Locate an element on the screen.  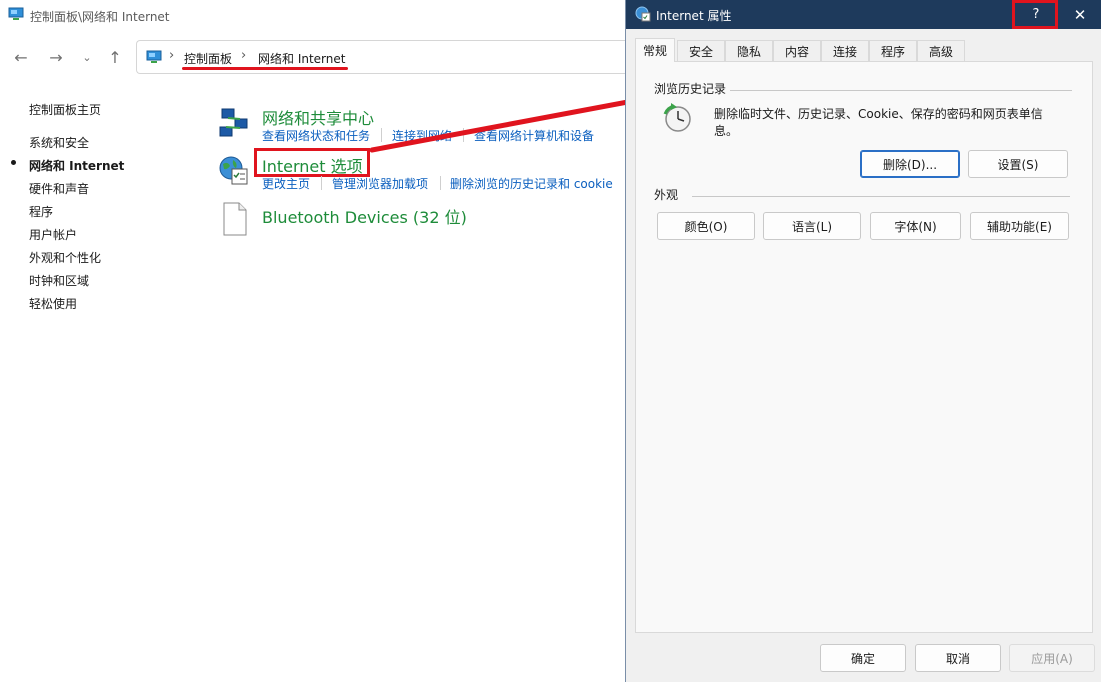
annotation-underline is located at coordinates (265, 68).